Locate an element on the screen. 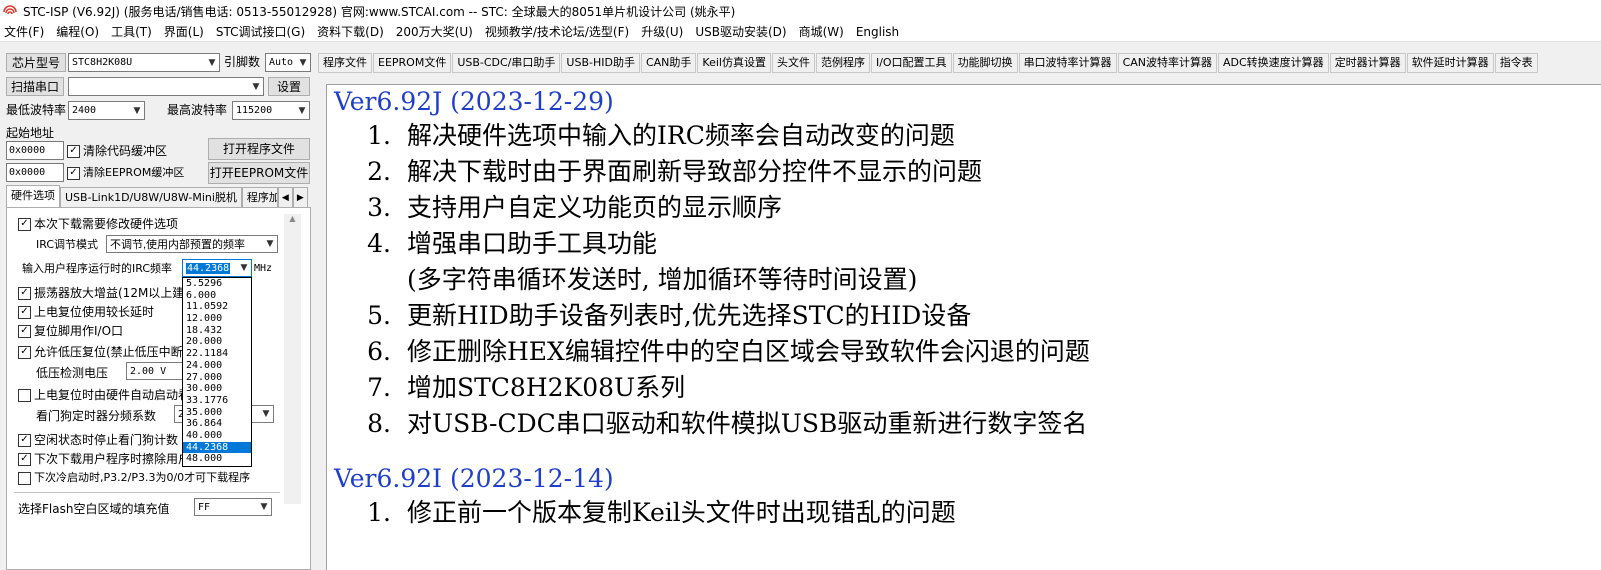 This screenshot has height=570, width=1601. menu-item: 升级(U) is located at coordinates (664, 32).